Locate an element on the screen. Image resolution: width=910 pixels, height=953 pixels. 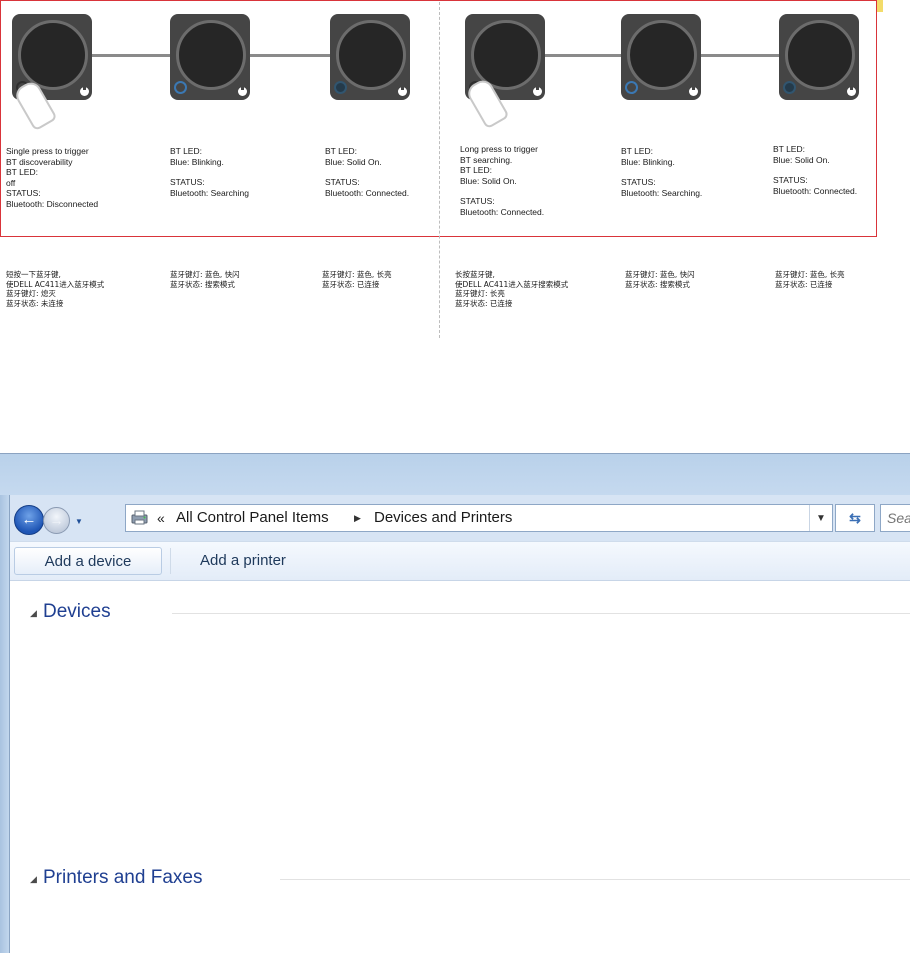
desc-line: BT discoverability is located at coordinates (39, 161).